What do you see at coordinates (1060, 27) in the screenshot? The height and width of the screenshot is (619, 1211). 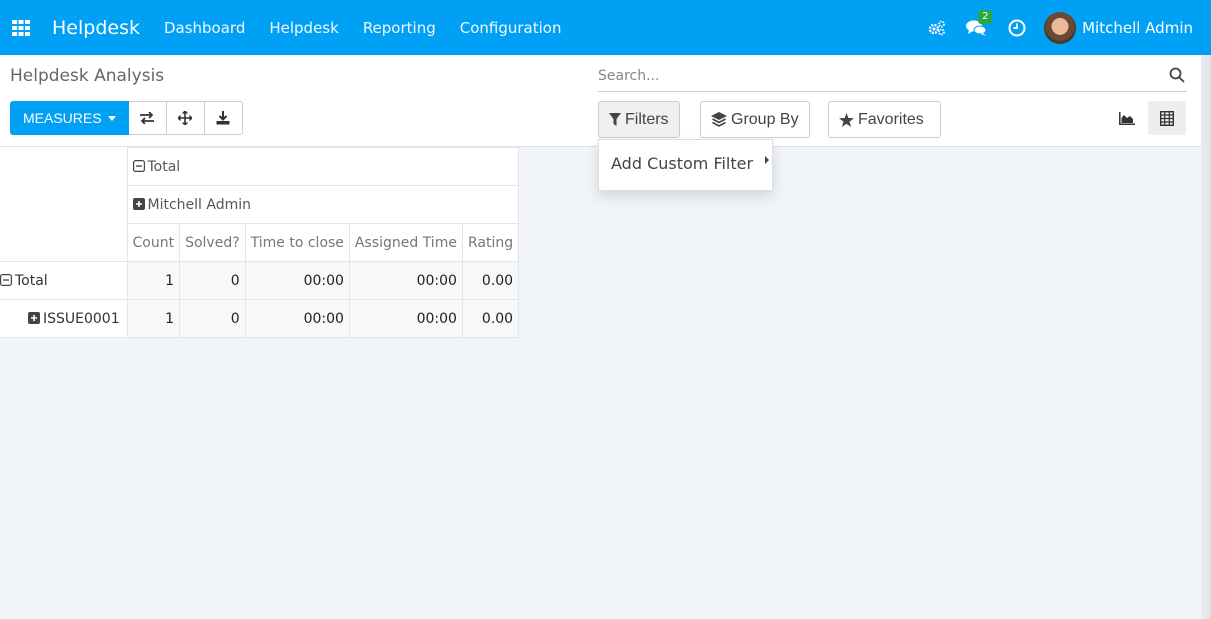 I see `user-avatar` at bounding box center [1060, 27].